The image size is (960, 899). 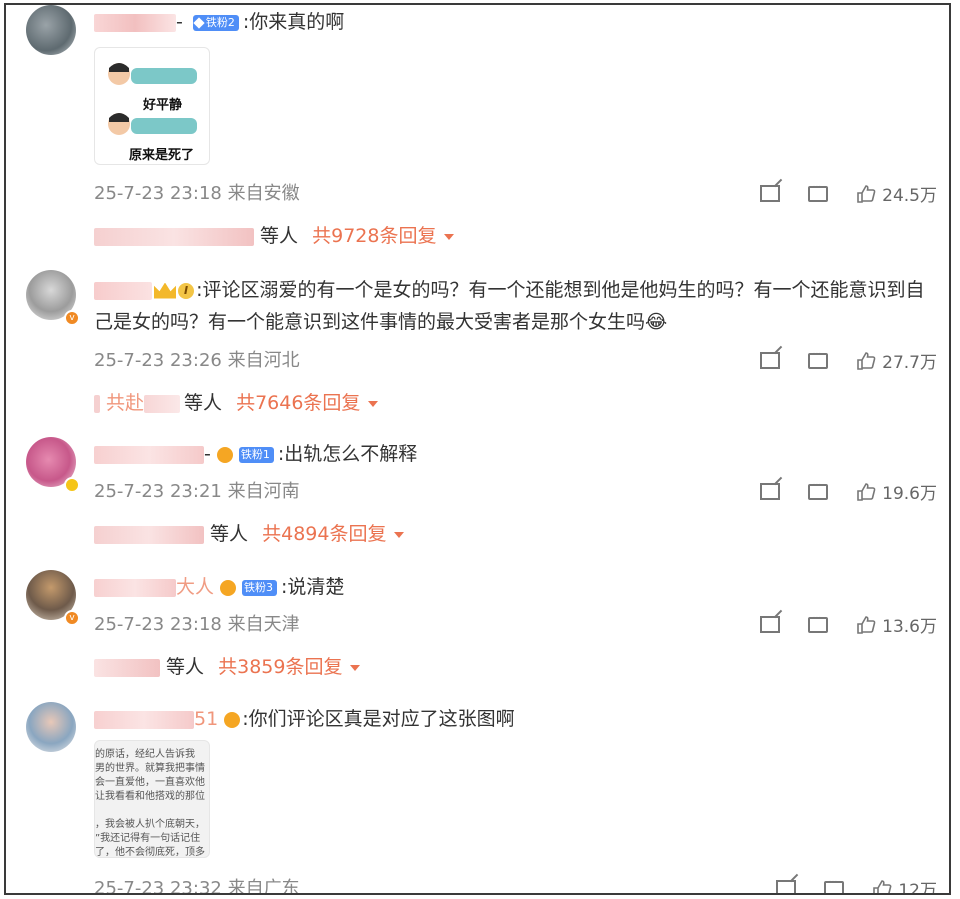 What do you see at coordinates (909, 494) in the screenshot?
I see `like-count: 19.6万` at bounding box center [909, 494].